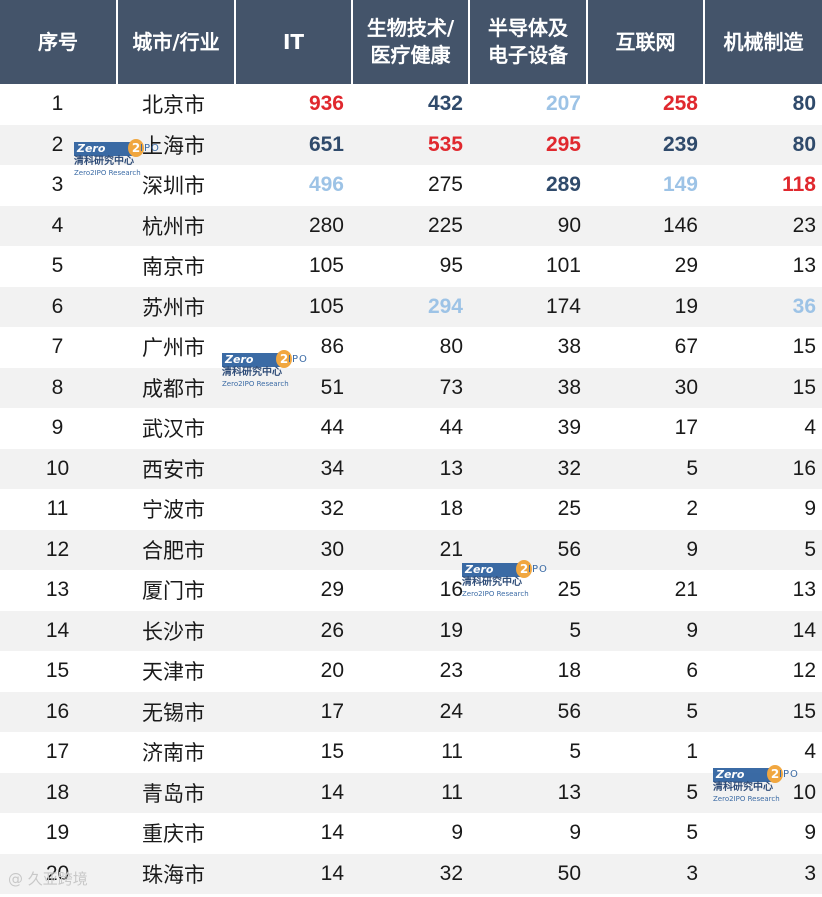 This screenshot has width=822, height=897. Describe the element at coordinates (528, 387) in the screenshot. I see `value-cell: 38` at that location.